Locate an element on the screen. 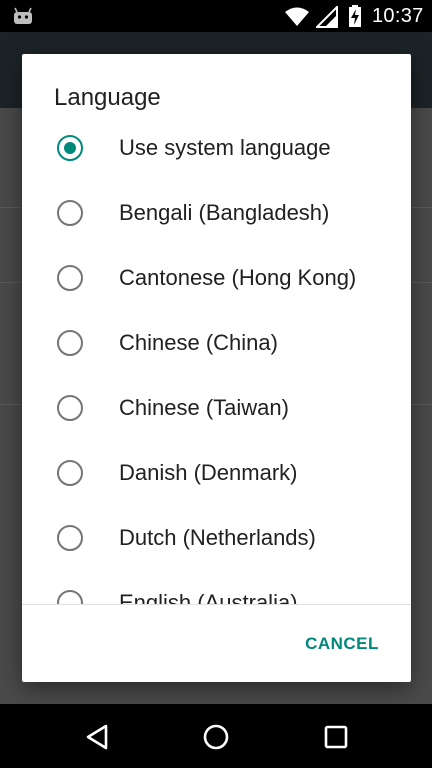 Image resolution: width=432 pixels, height=768 pixels. back-icon is located at coordinates (97, 737).